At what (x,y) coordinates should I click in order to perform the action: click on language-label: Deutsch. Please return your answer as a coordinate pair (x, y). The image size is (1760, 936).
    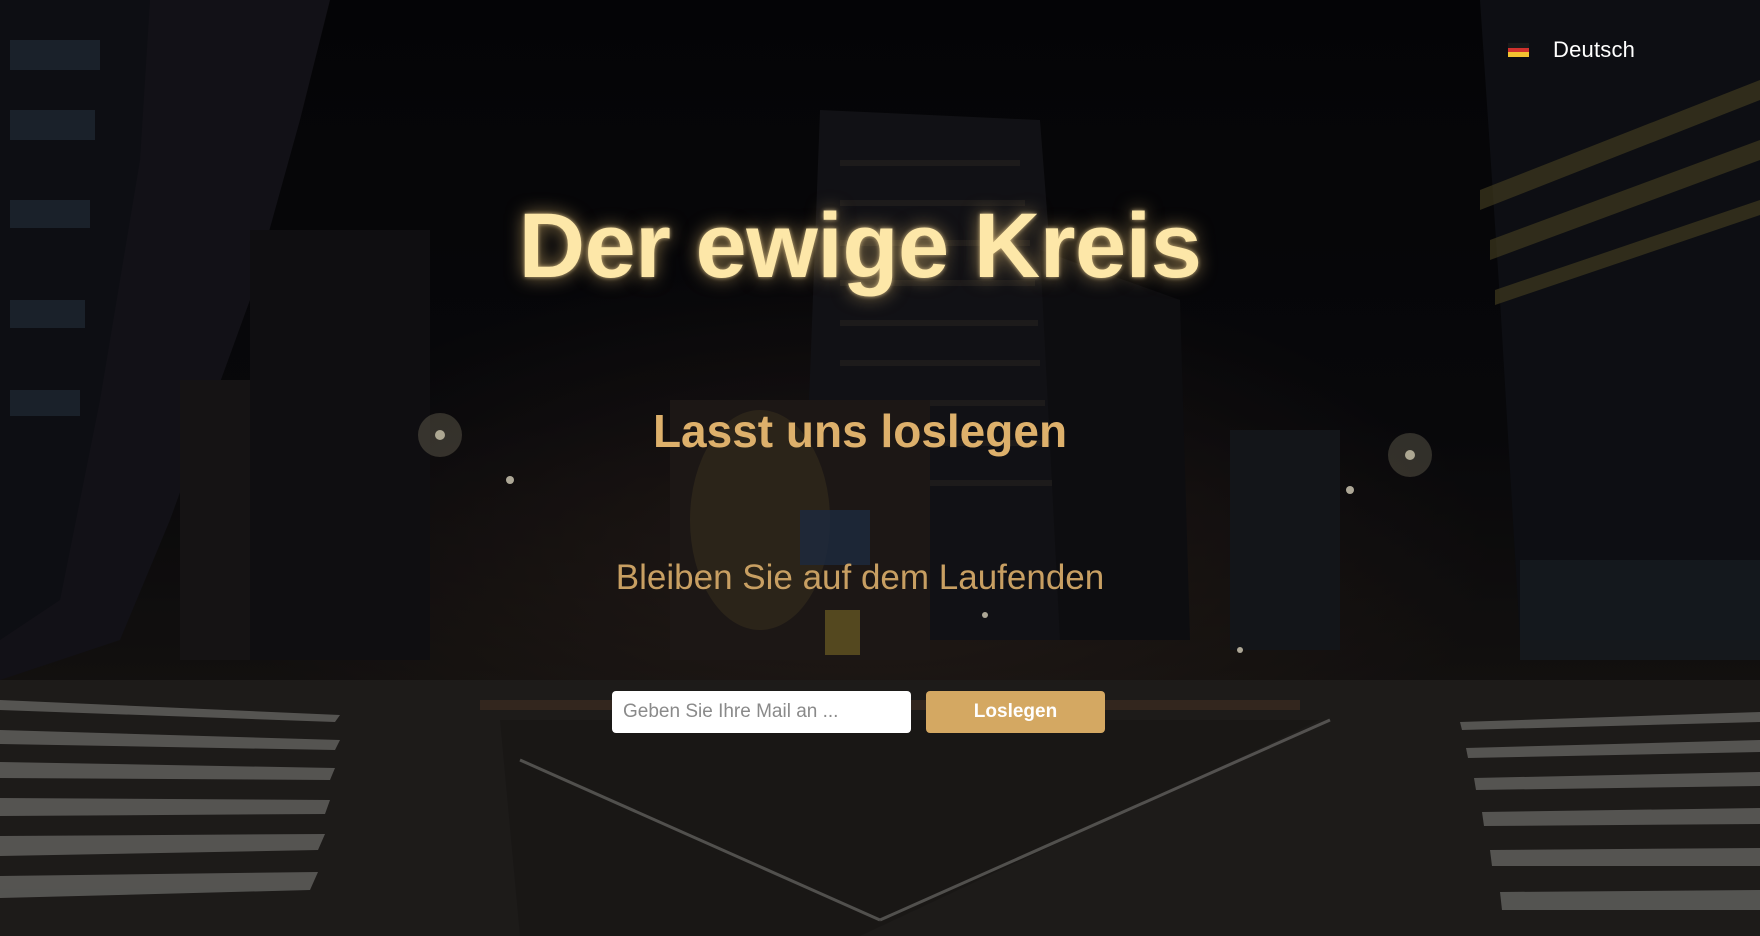
    Looking at the image, I should click on (1594, 49).